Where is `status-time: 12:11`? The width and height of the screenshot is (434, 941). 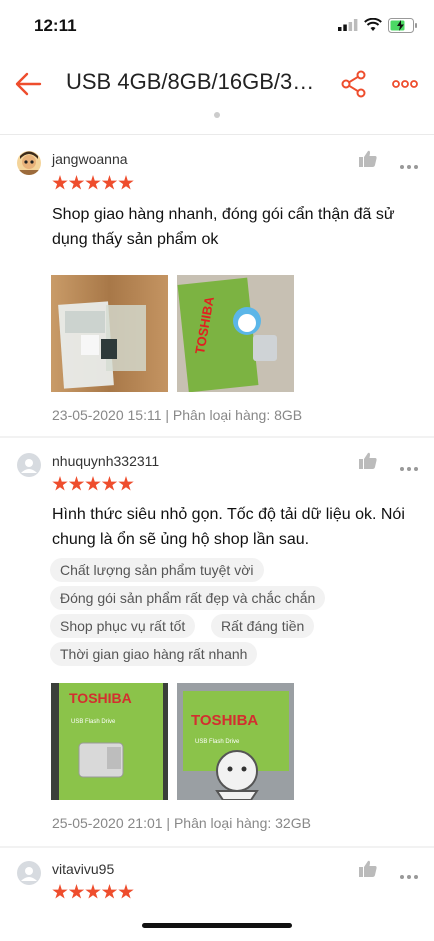
status-time: 12:11 is located at coordinates (55, 25).